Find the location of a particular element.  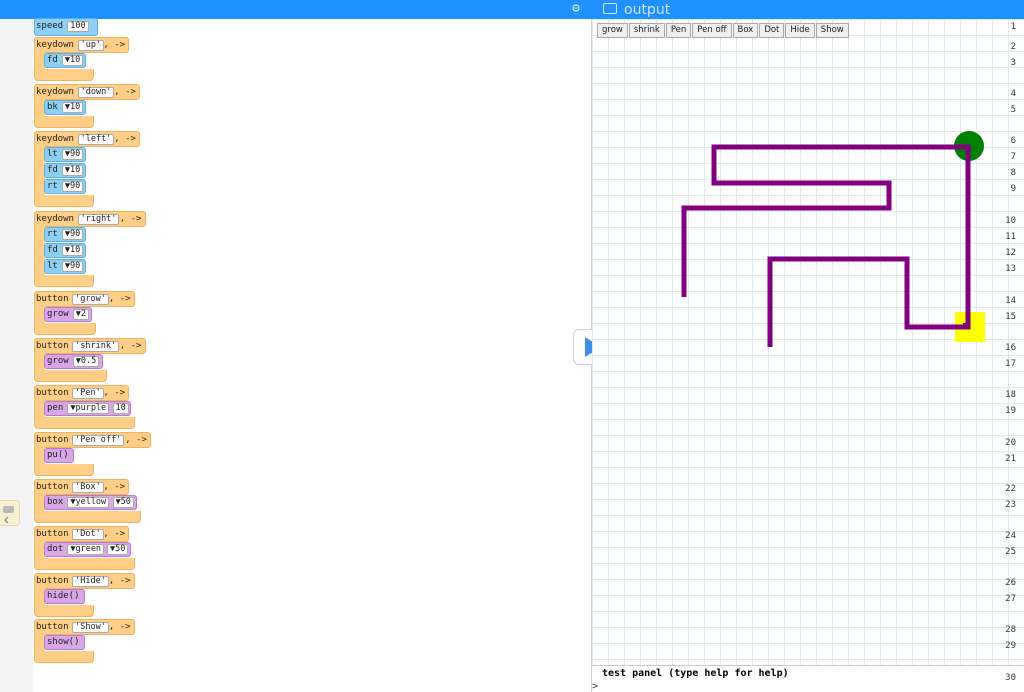

line-number: 13 is located at coordinates (1010, 269).